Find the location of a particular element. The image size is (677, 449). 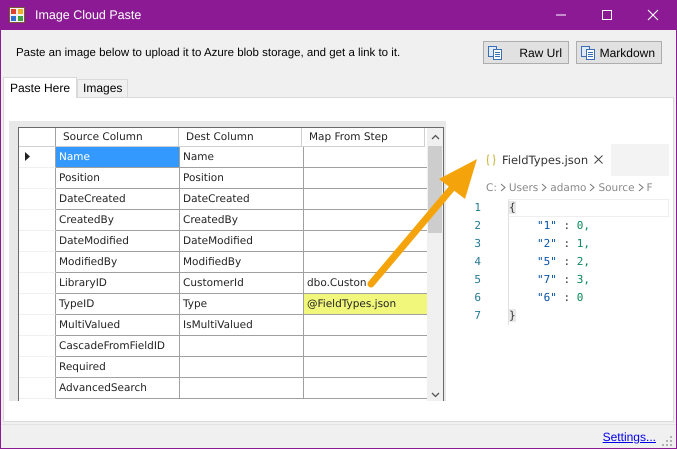

vertical-scrollbar is located at coordinates (435, 264).